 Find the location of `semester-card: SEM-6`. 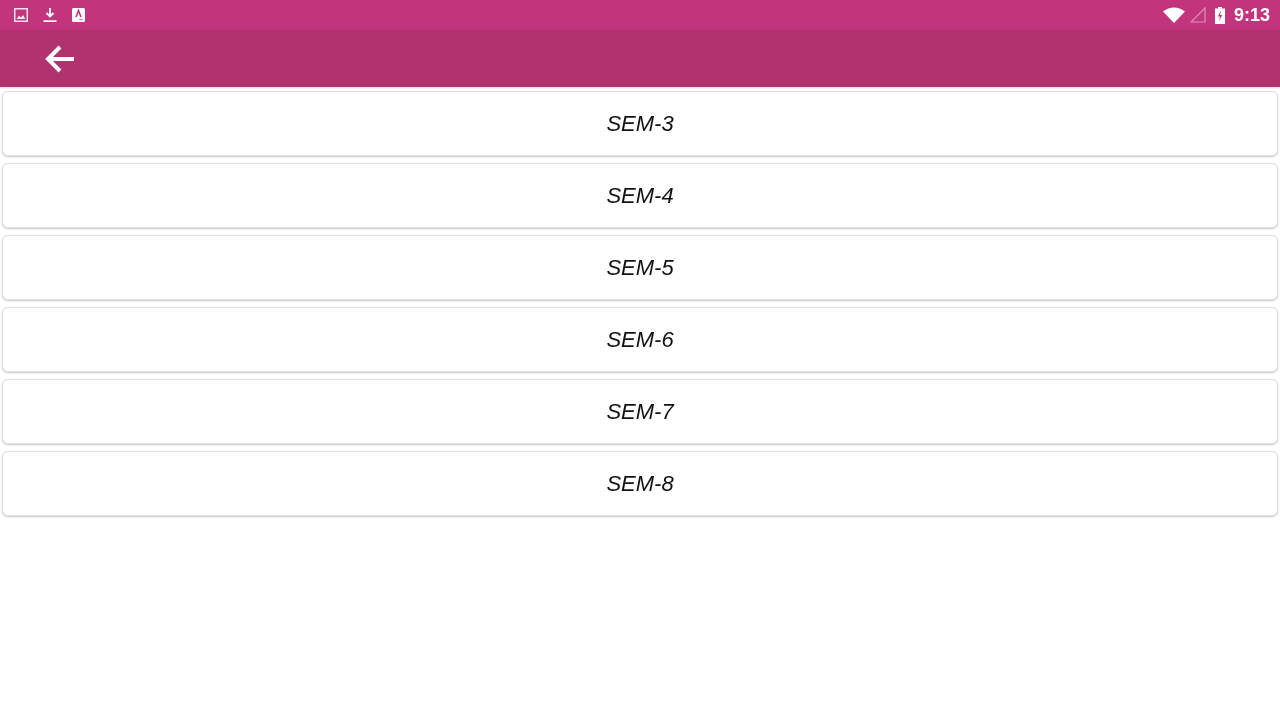

semester-card: SEM-6 is located at coordinates (640, 339).